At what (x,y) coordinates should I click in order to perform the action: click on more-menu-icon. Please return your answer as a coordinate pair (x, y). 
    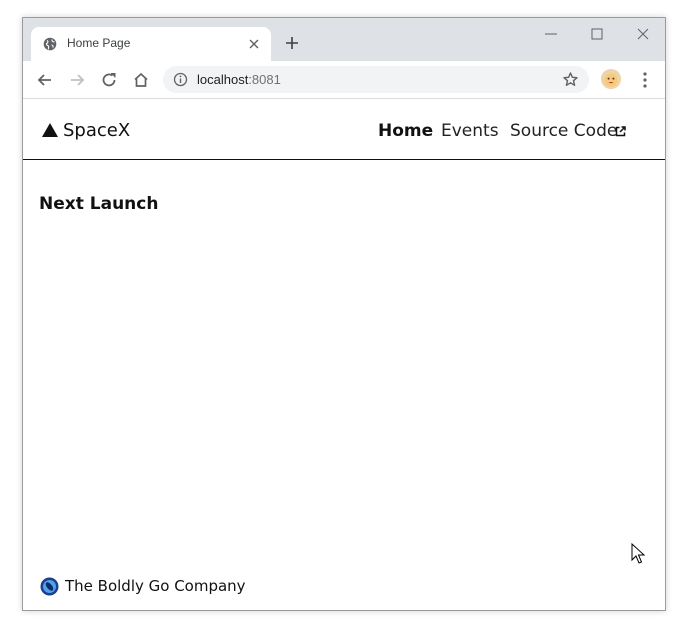
    Looking at the image, I should click on (645, 80).